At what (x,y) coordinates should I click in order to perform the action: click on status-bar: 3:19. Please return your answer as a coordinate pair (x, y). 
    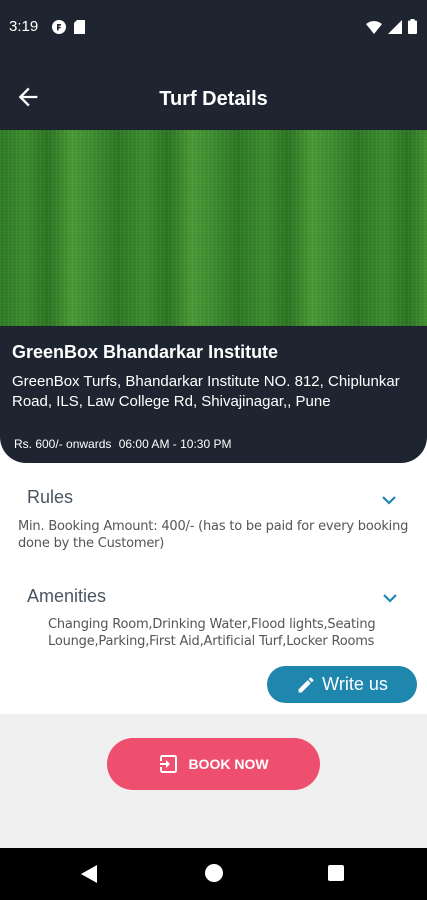
    Looking at the image, I should click on (213, 28).